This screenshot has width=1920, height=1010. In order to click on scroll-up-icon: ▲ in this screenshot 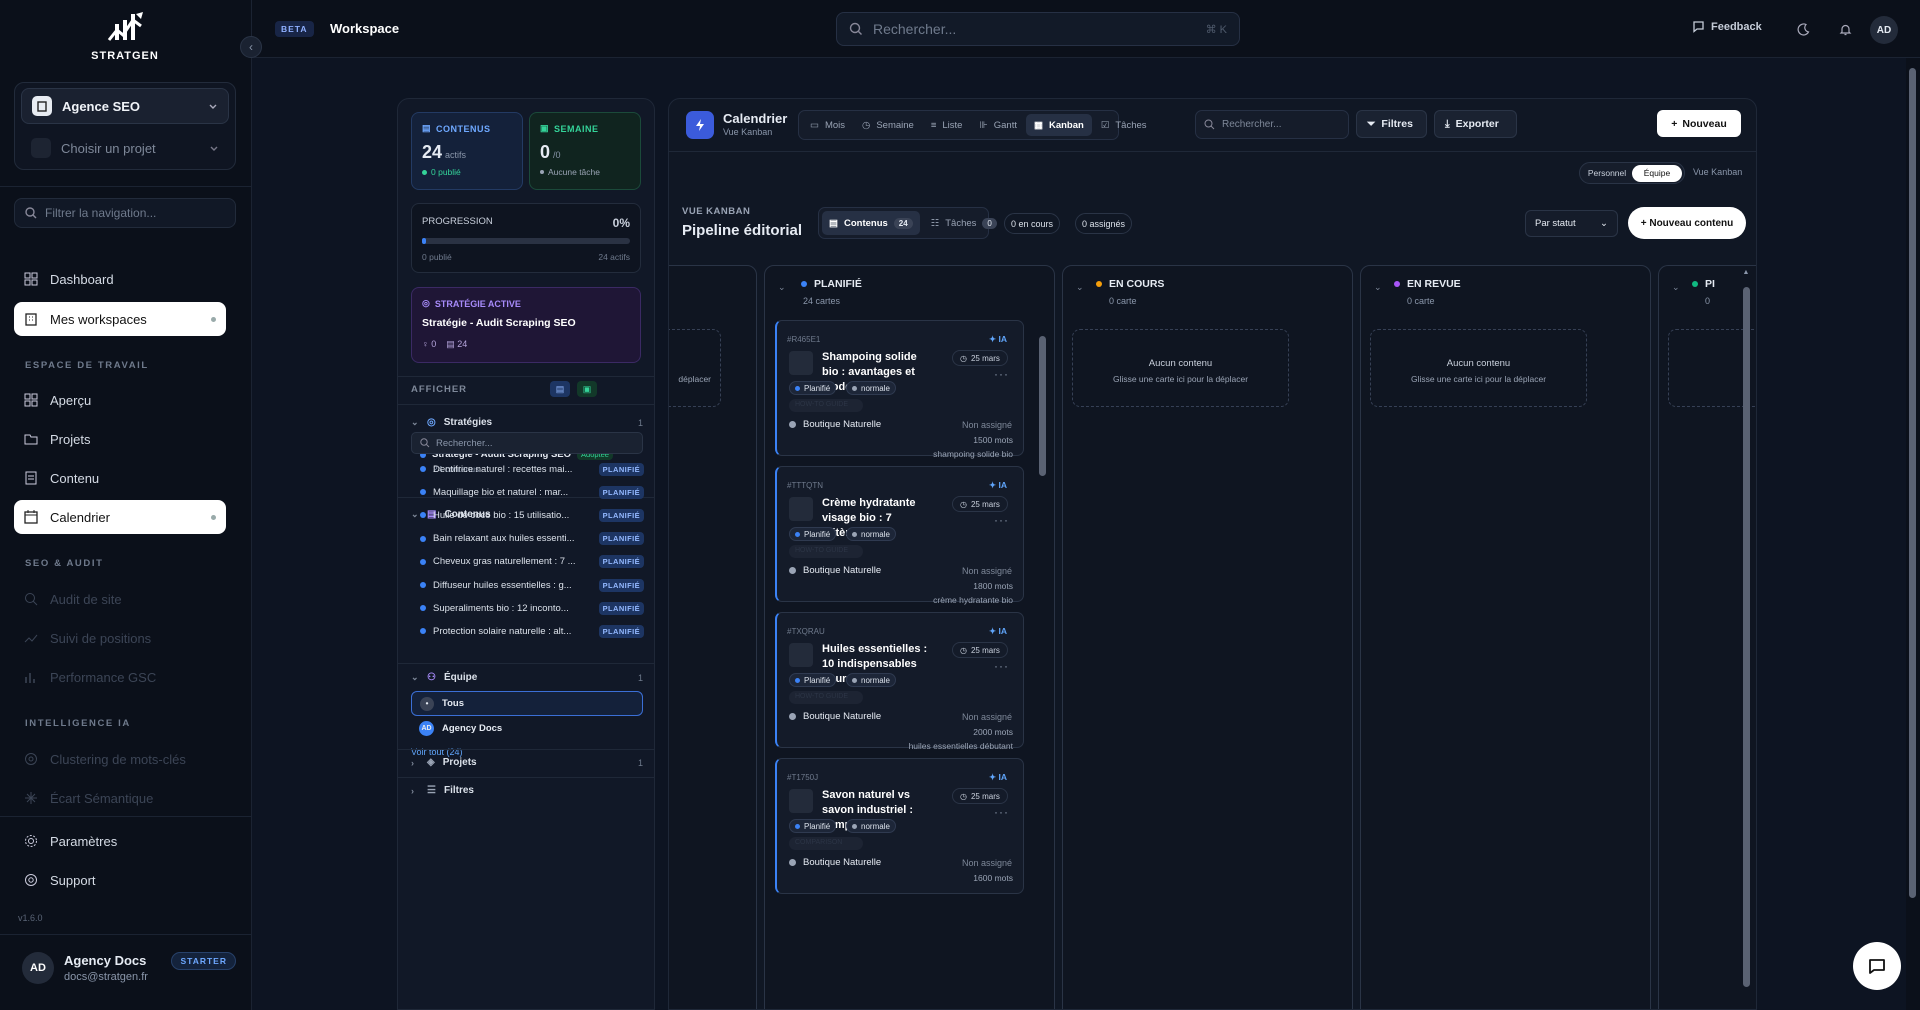, I will do `click(1746, 273)`.